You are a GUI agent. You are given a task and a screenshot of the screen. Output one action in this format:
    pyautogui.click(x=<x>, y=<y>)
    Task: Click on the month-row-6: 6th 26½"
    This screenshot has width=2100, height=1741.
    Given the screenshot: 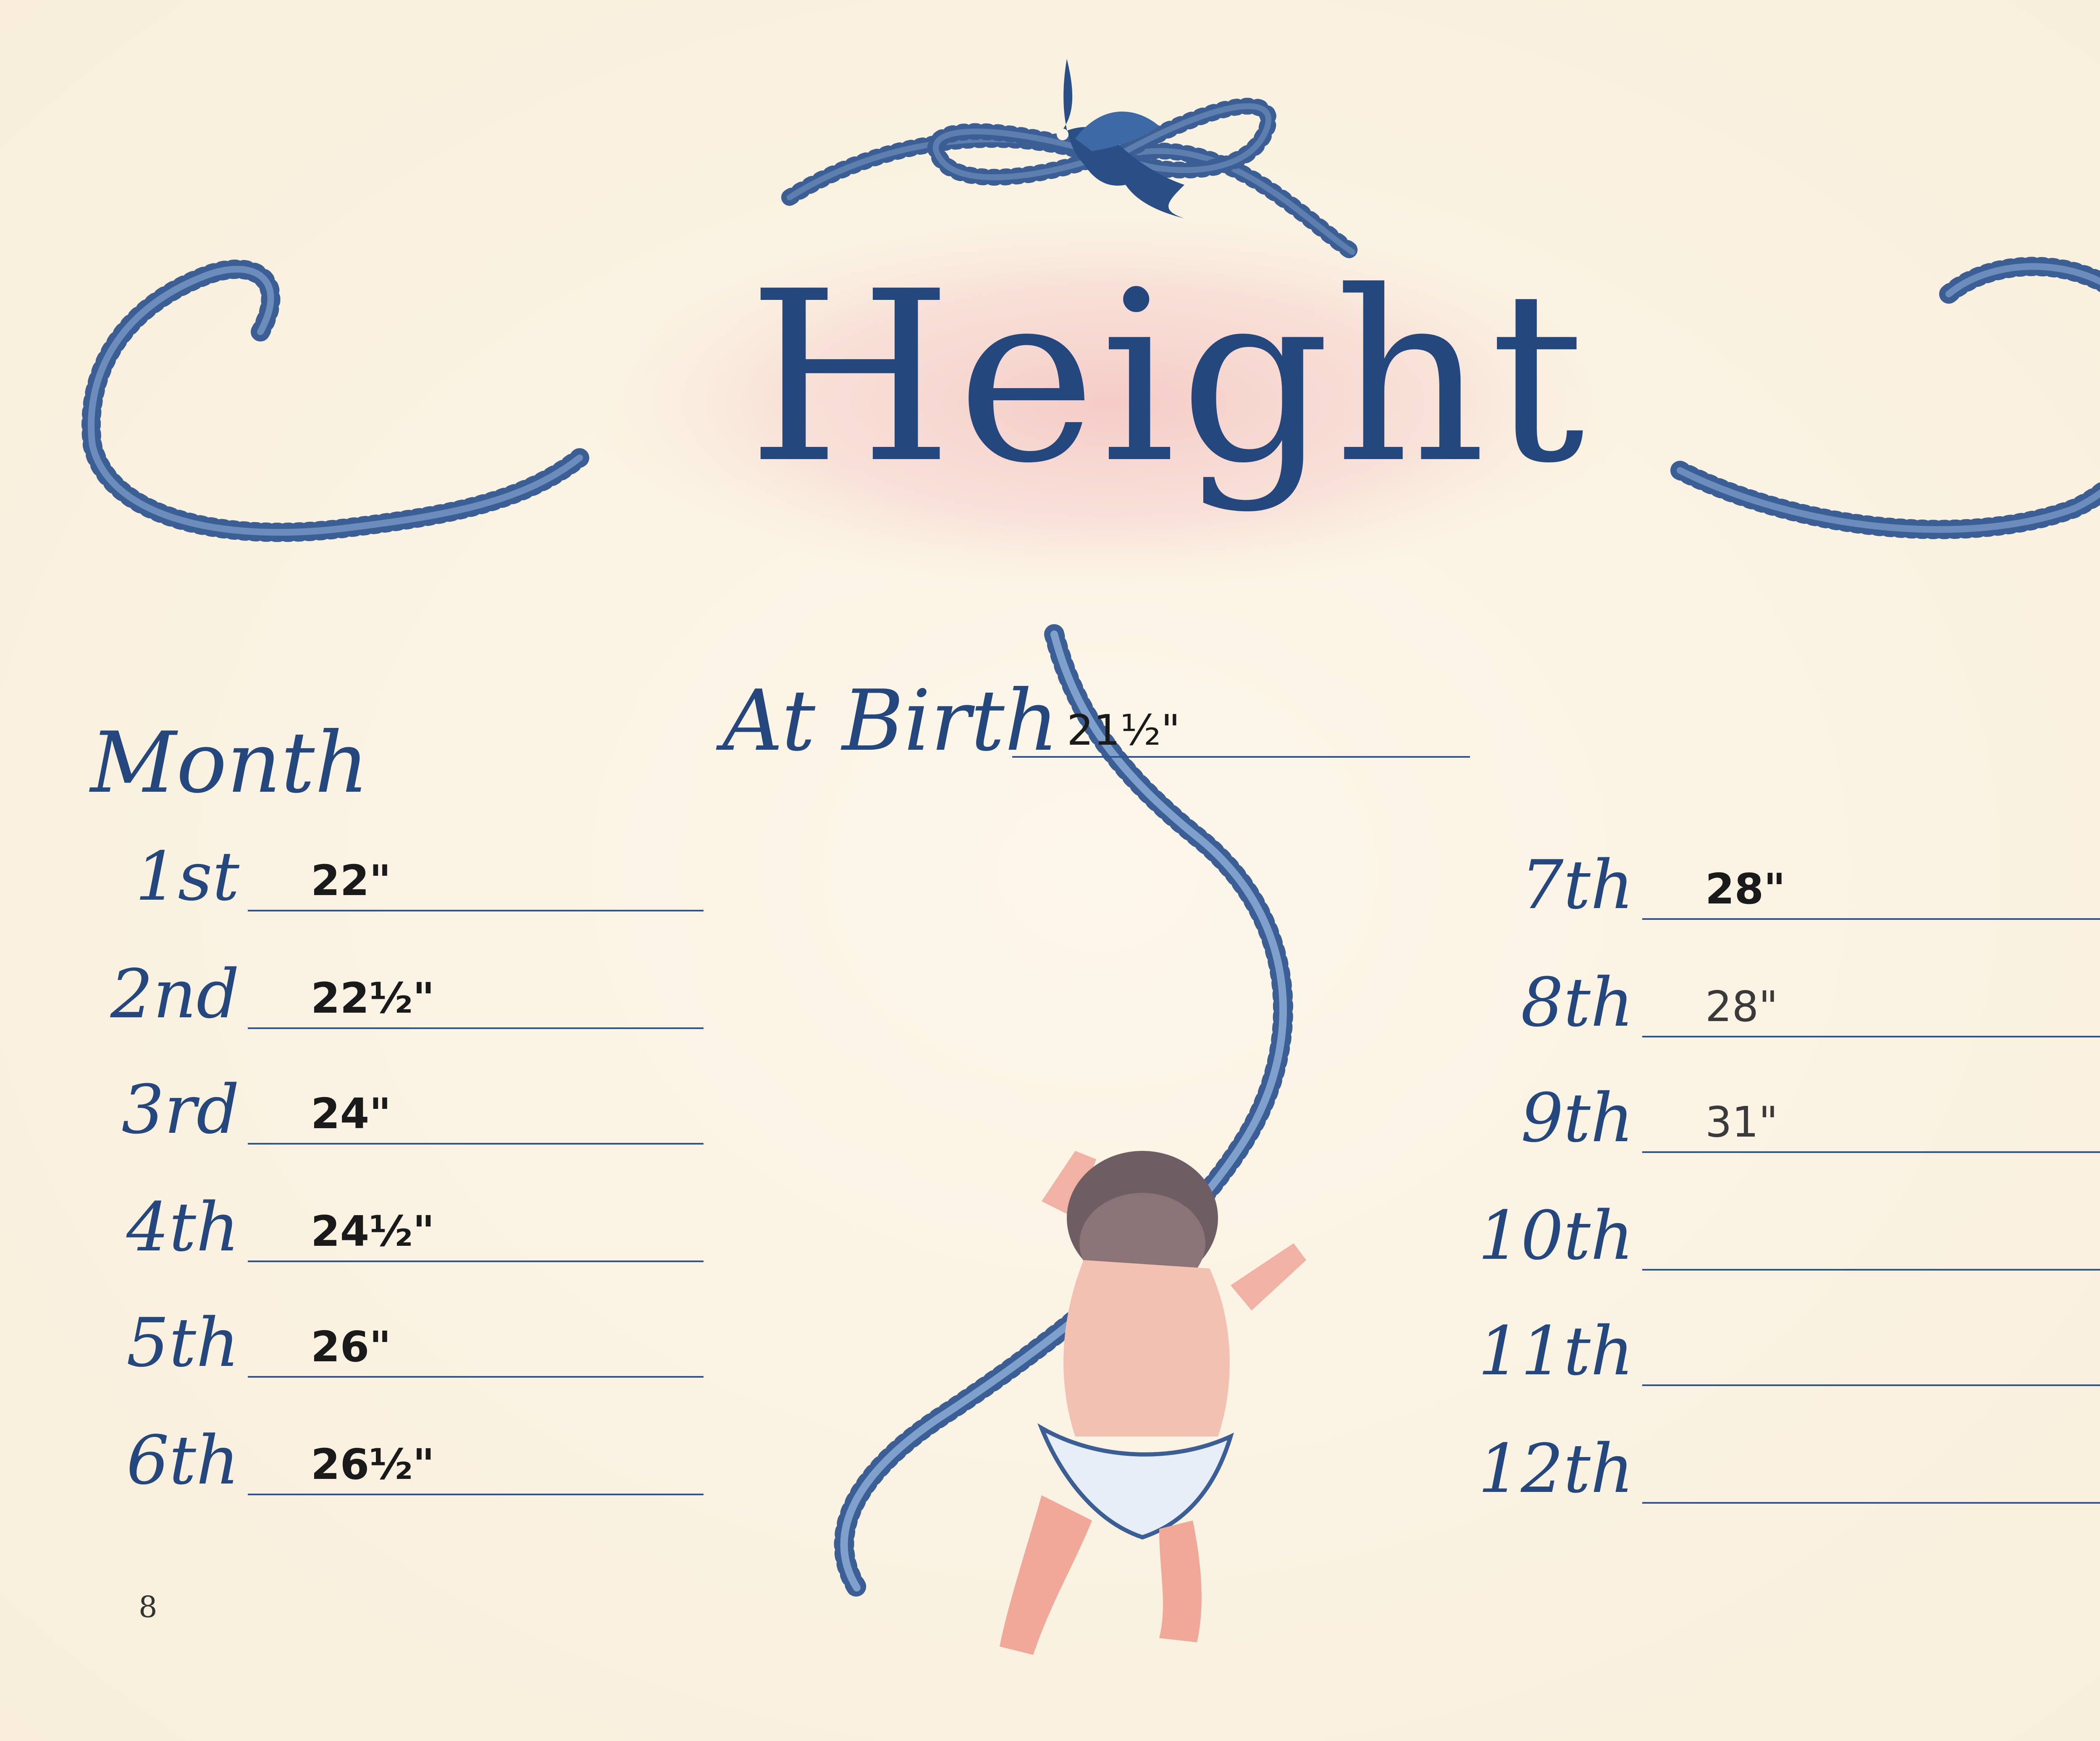 What is the action you would take?
    pyautogui.click(x=415, y=1455)
    